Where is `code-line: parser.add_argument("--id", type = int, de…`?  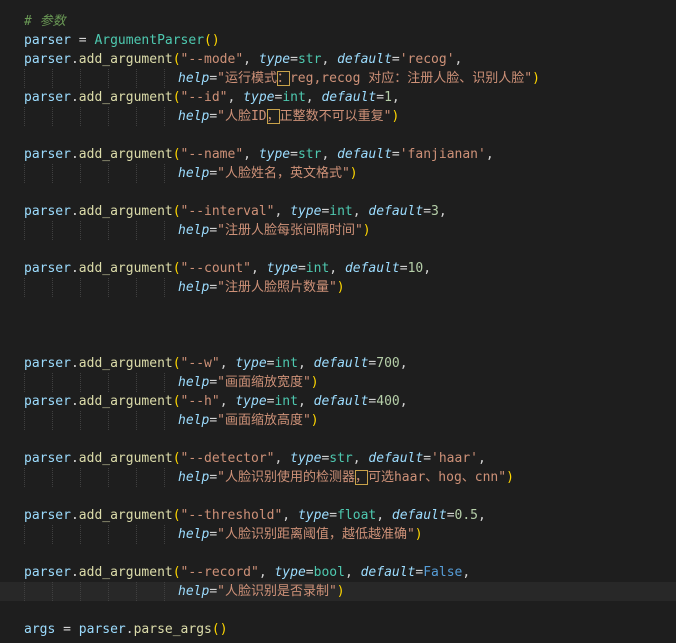
code-line: parser.add_argument("--id", type = int, de… is located at coordinates (338, 97).